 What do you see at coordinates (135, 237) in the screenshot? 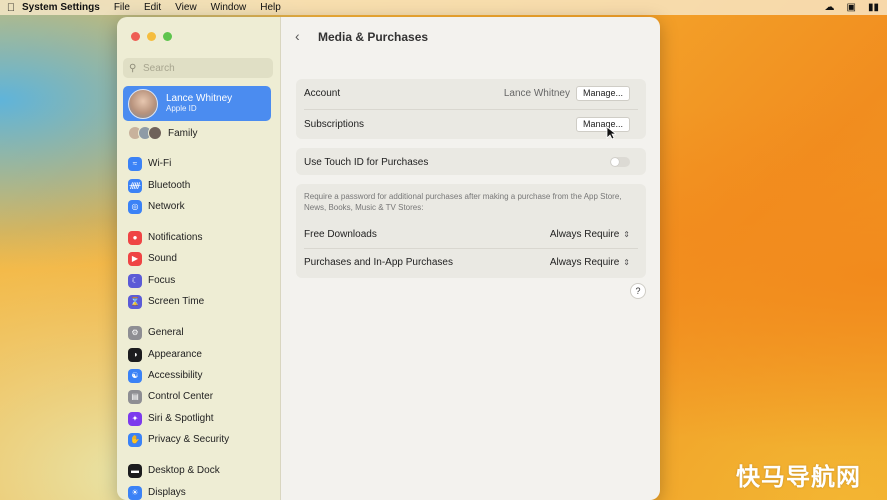
I see `bell-icon: ●` at bounding box center [135, 237].